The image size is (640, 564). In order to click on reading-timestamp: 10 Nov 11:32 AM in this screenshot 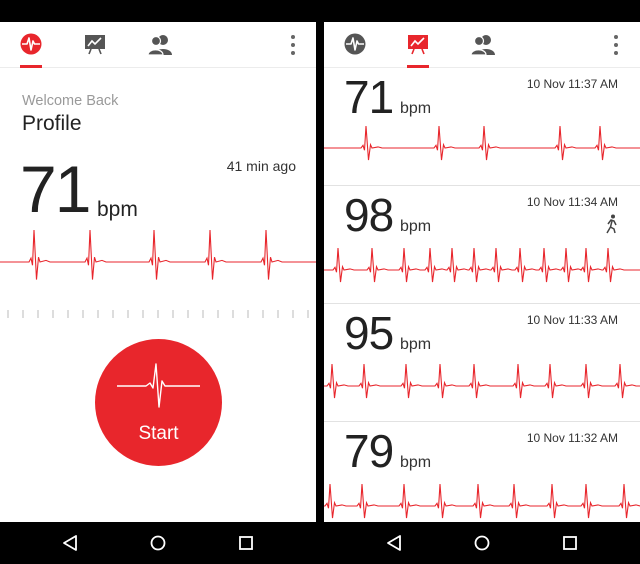, I will do `click(572, 438)`.